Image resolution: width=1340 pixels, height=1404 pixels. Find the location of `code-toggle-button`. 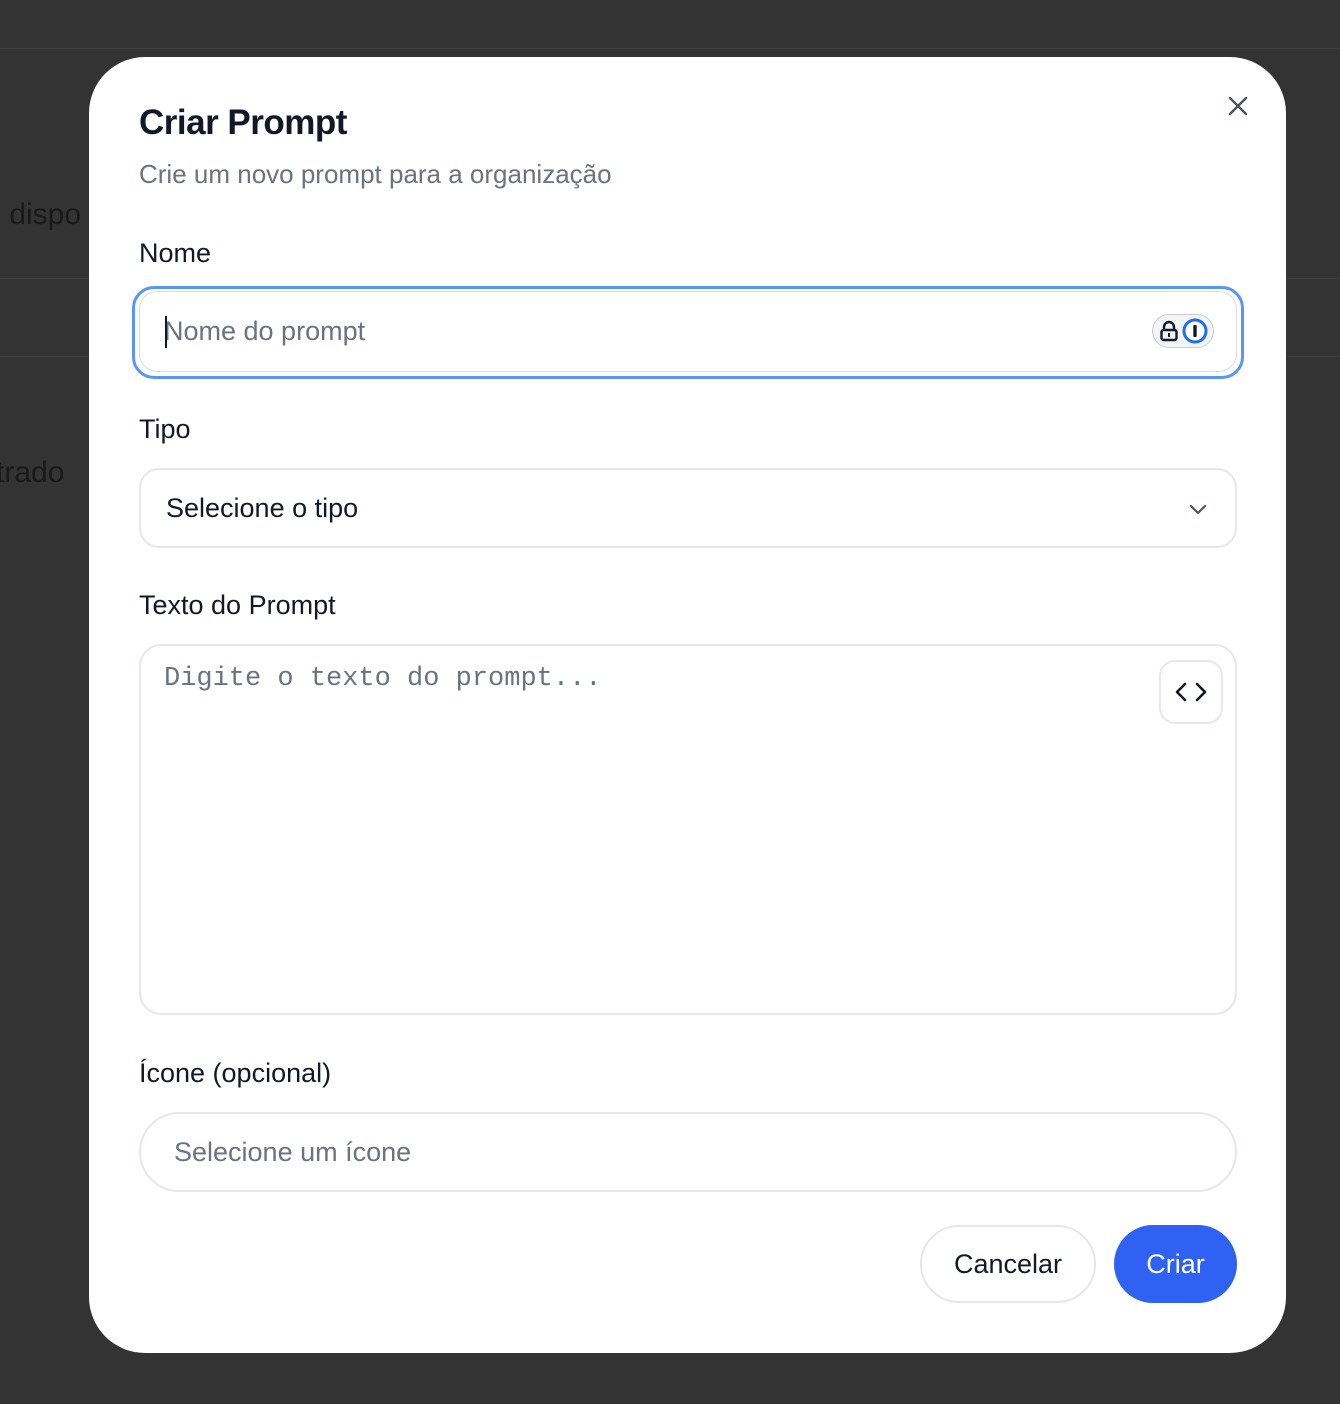

code-toggle-button is located at coordinates (1191, 692).